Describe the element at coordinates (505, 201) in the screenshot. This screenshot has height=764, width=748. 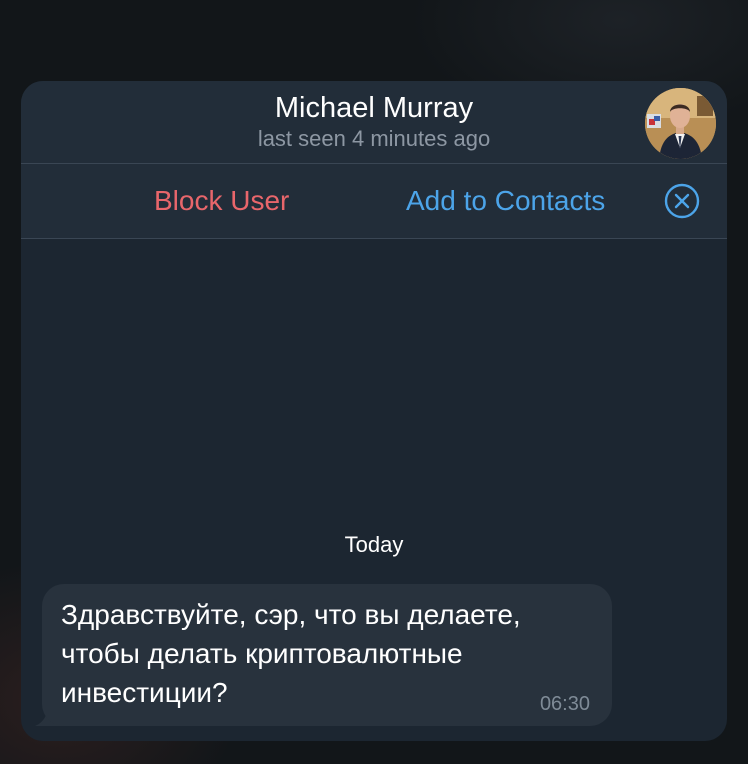
I see `add-to-contacts-button: Add to Contacts` at that location.